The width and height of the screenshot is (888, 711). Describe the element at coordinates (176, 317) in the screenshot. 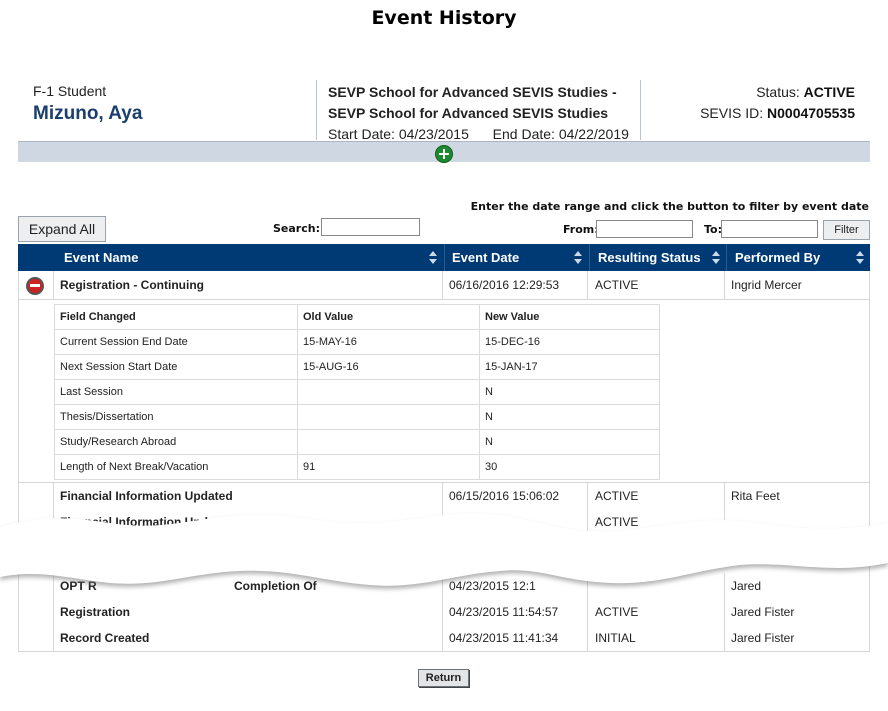

I see `col-field-changed: Field Changed` at that location.